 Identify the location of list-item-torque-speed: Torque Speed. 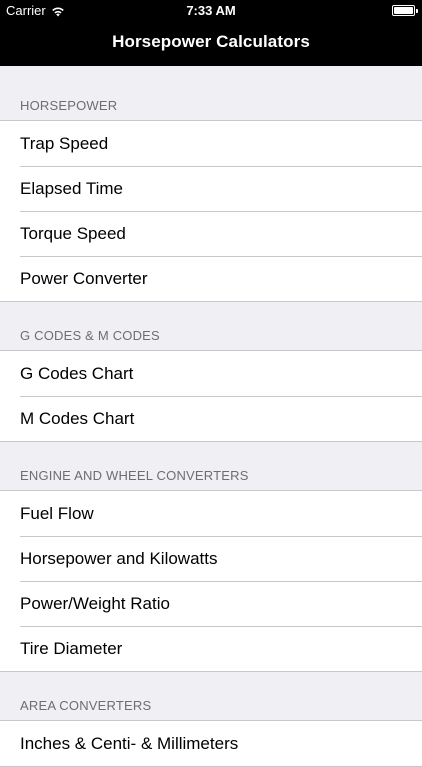
(211, 233).